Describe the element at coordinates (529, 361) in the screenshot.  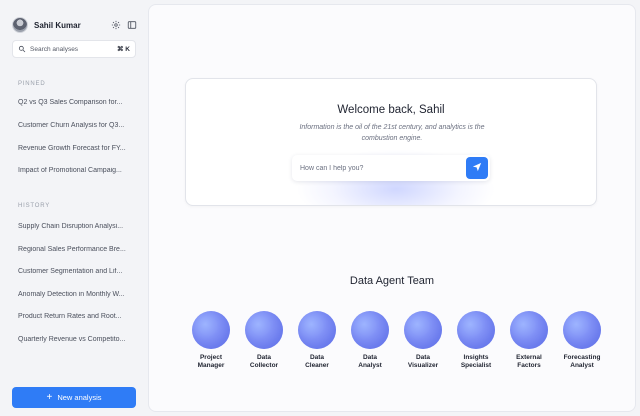
I see `agent-label: External Factors` at that location.